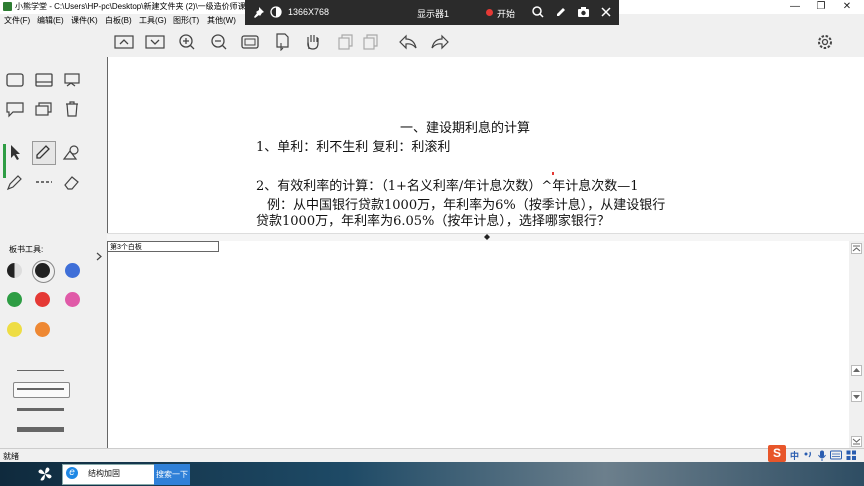  Describe the element at coordinates (538, 12) in the screenshot. I see `search-icon` at that location.